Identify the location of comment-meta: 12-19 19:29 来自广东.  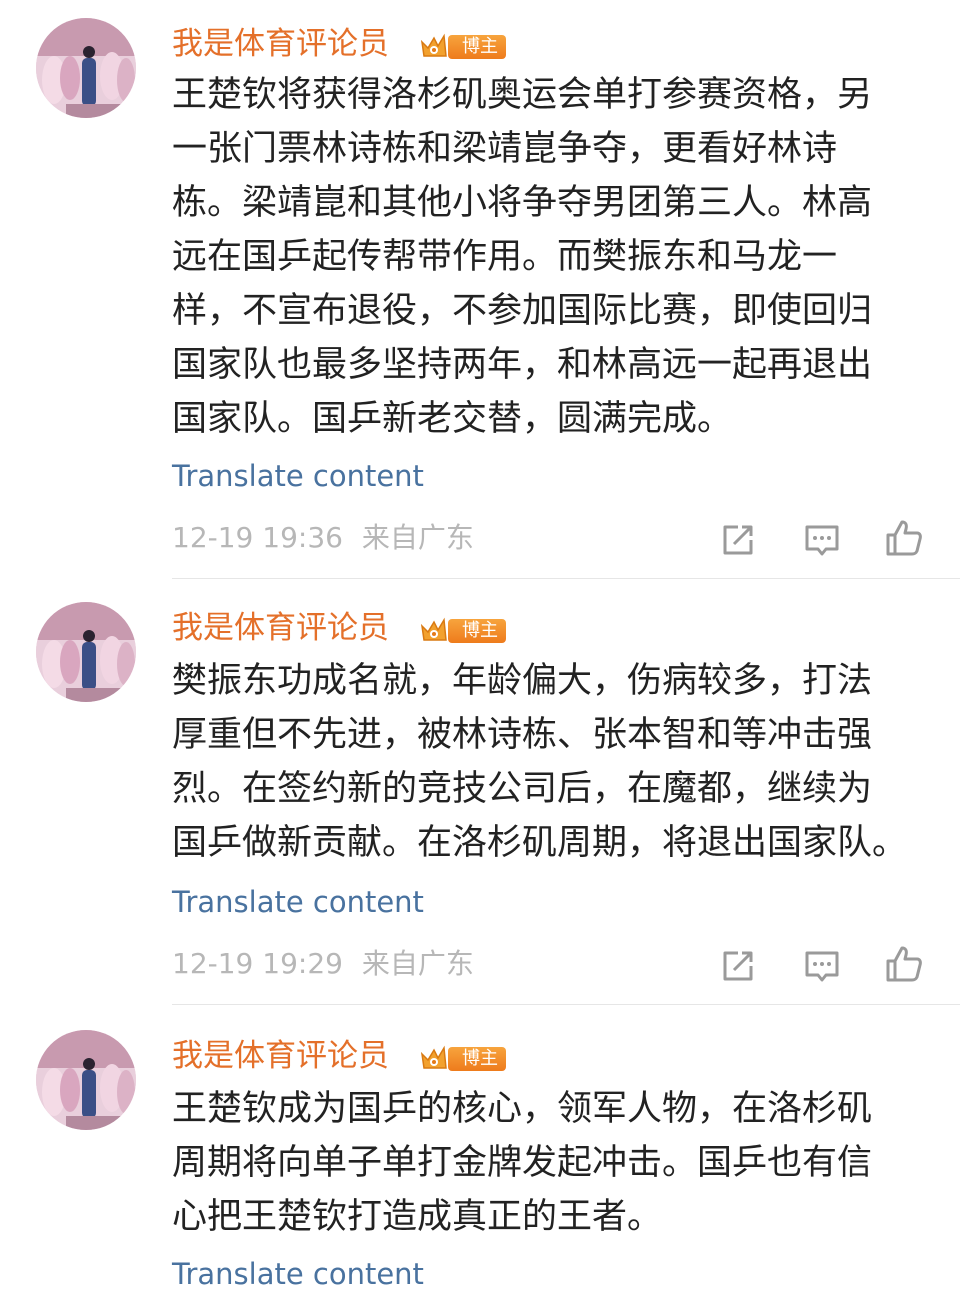
(323, 964).